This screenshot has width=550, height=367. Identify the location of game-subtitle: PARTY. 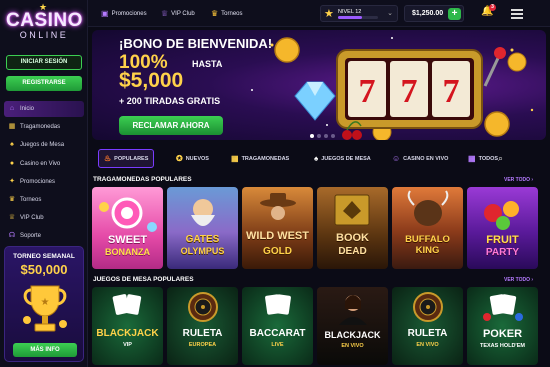
(502, 252).